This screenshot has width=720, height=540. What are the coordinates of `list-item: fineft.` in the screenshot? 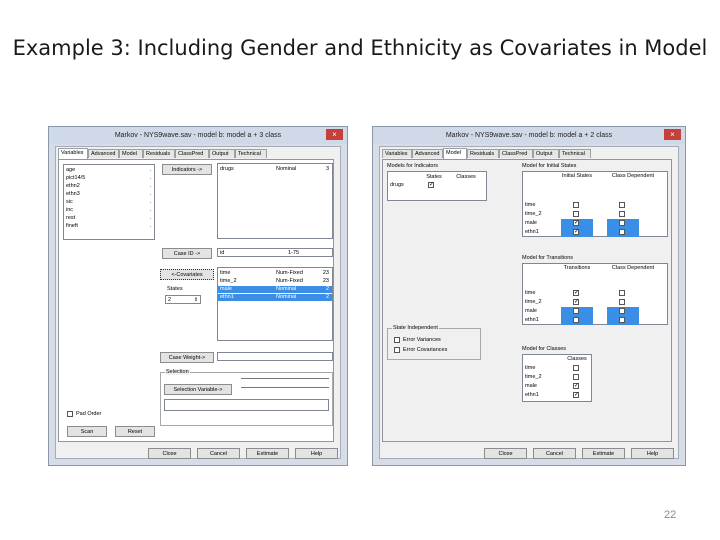 It's located at (109, 226).